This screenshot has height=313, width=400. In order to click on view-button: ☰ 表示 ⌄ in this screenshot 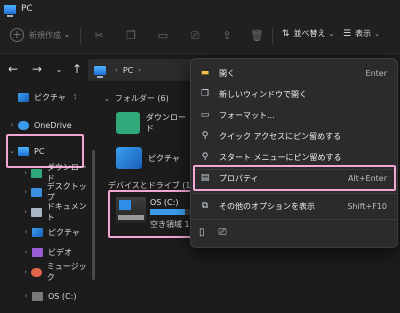, I will do `click(361, 33)`.